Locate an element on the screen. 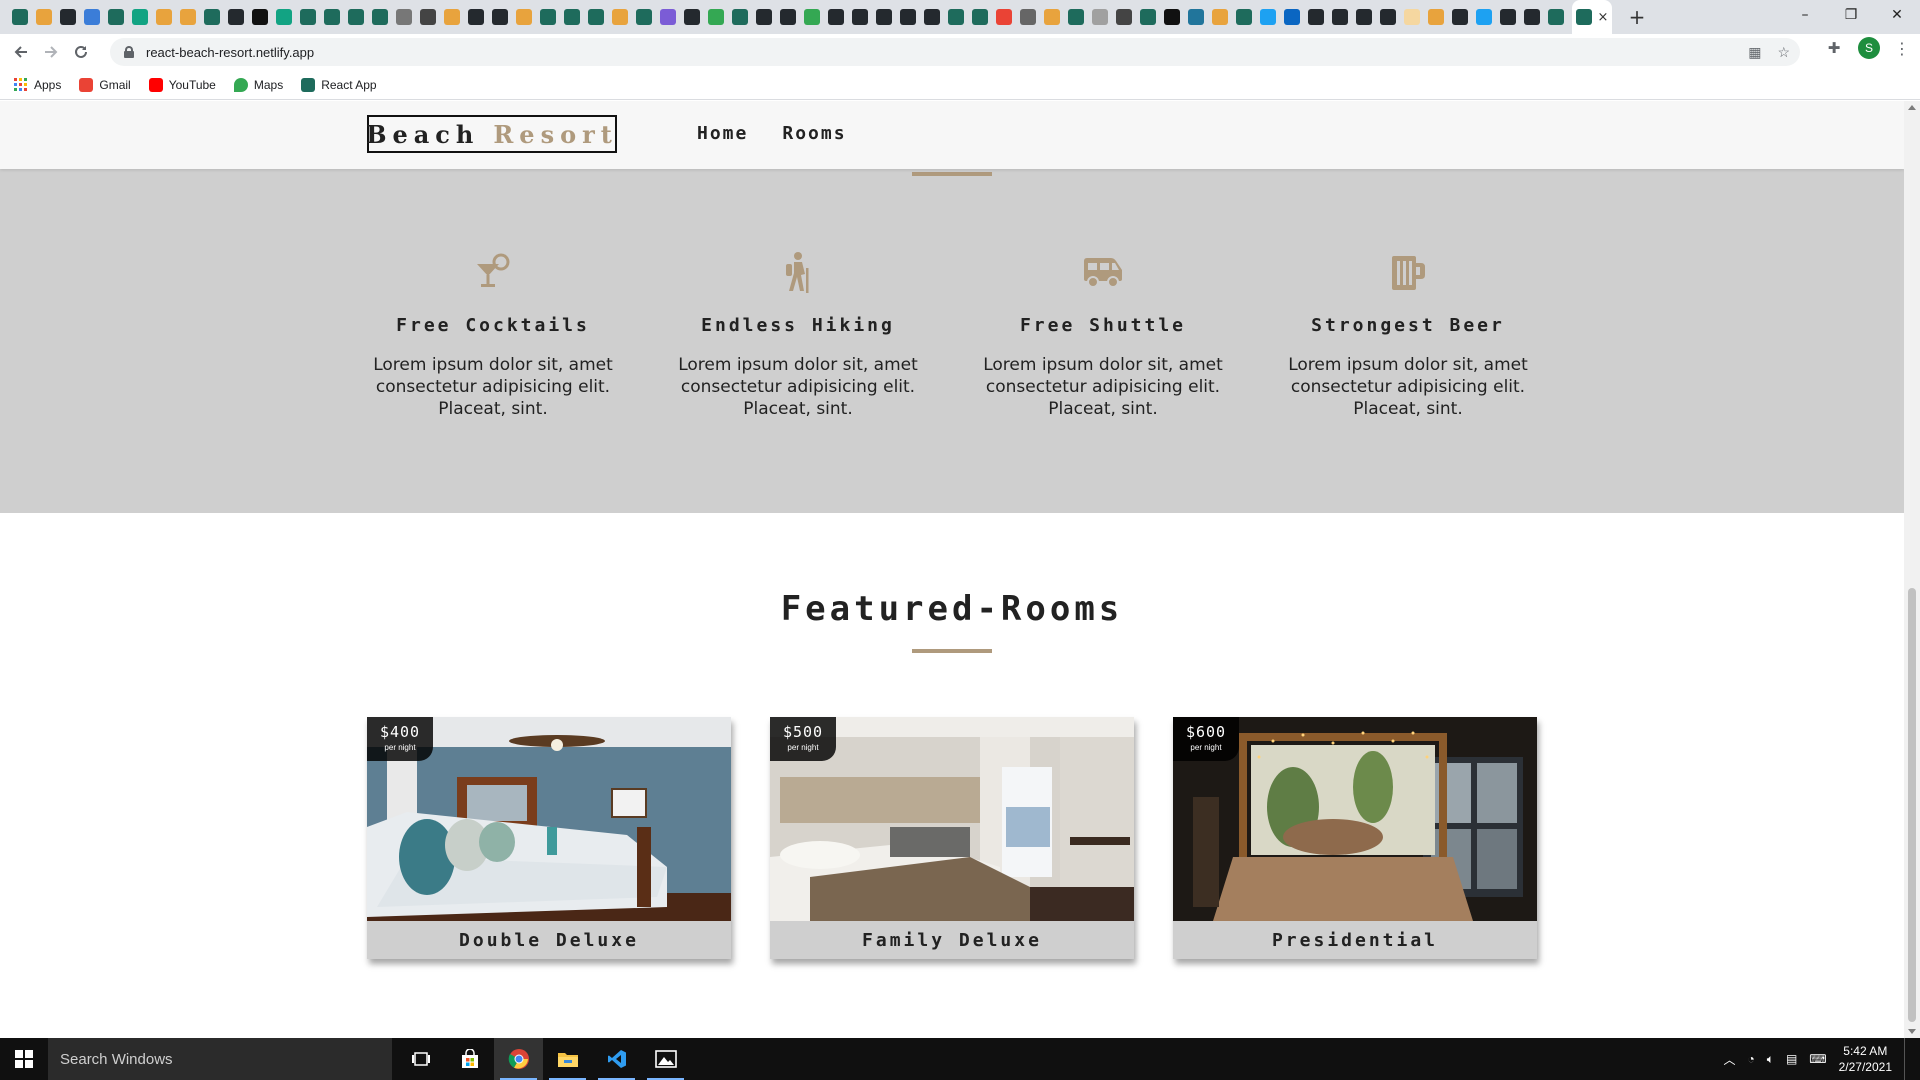 The image size is (1920, 1080). chevron-up-icon: ︿ is located at coordinates (1729, 1059).